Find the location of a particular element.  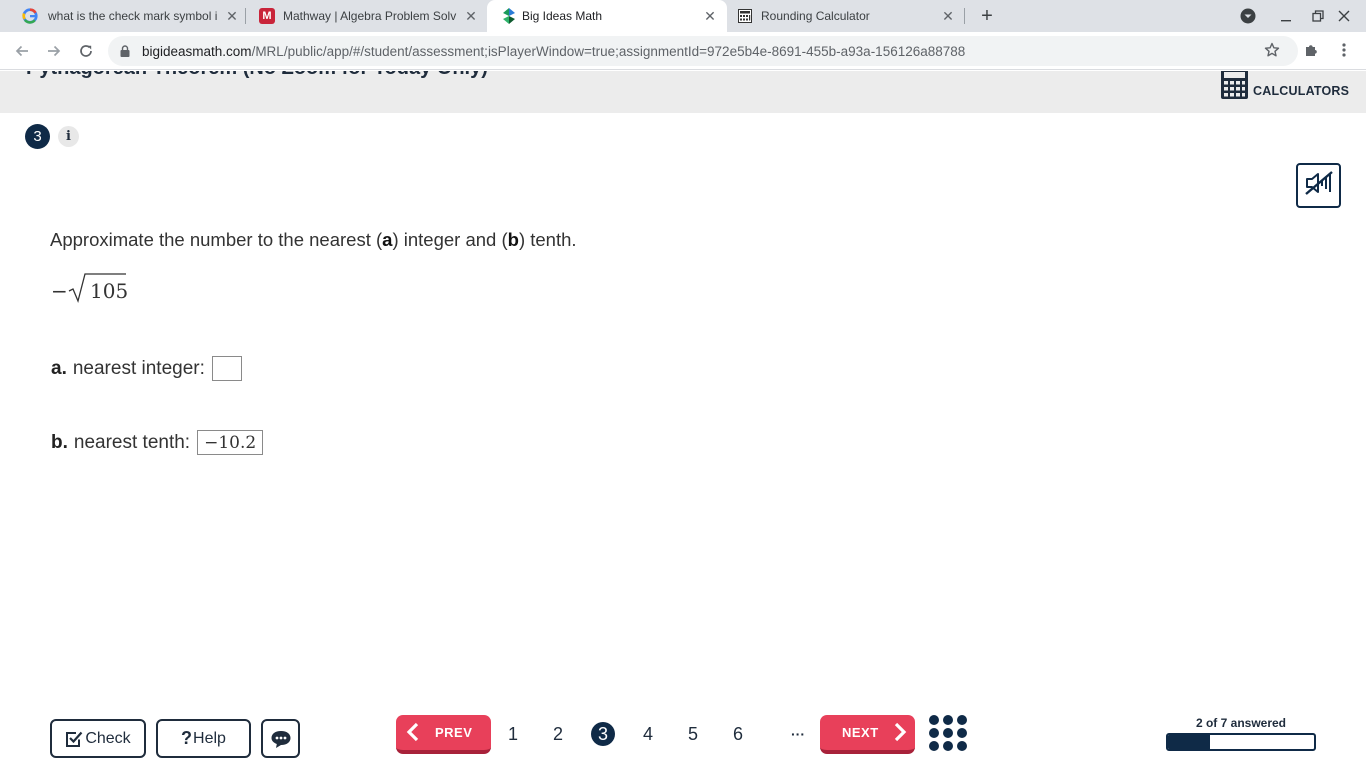

part-a-row: a. nearest integer: is located at coordinates (146, 368).